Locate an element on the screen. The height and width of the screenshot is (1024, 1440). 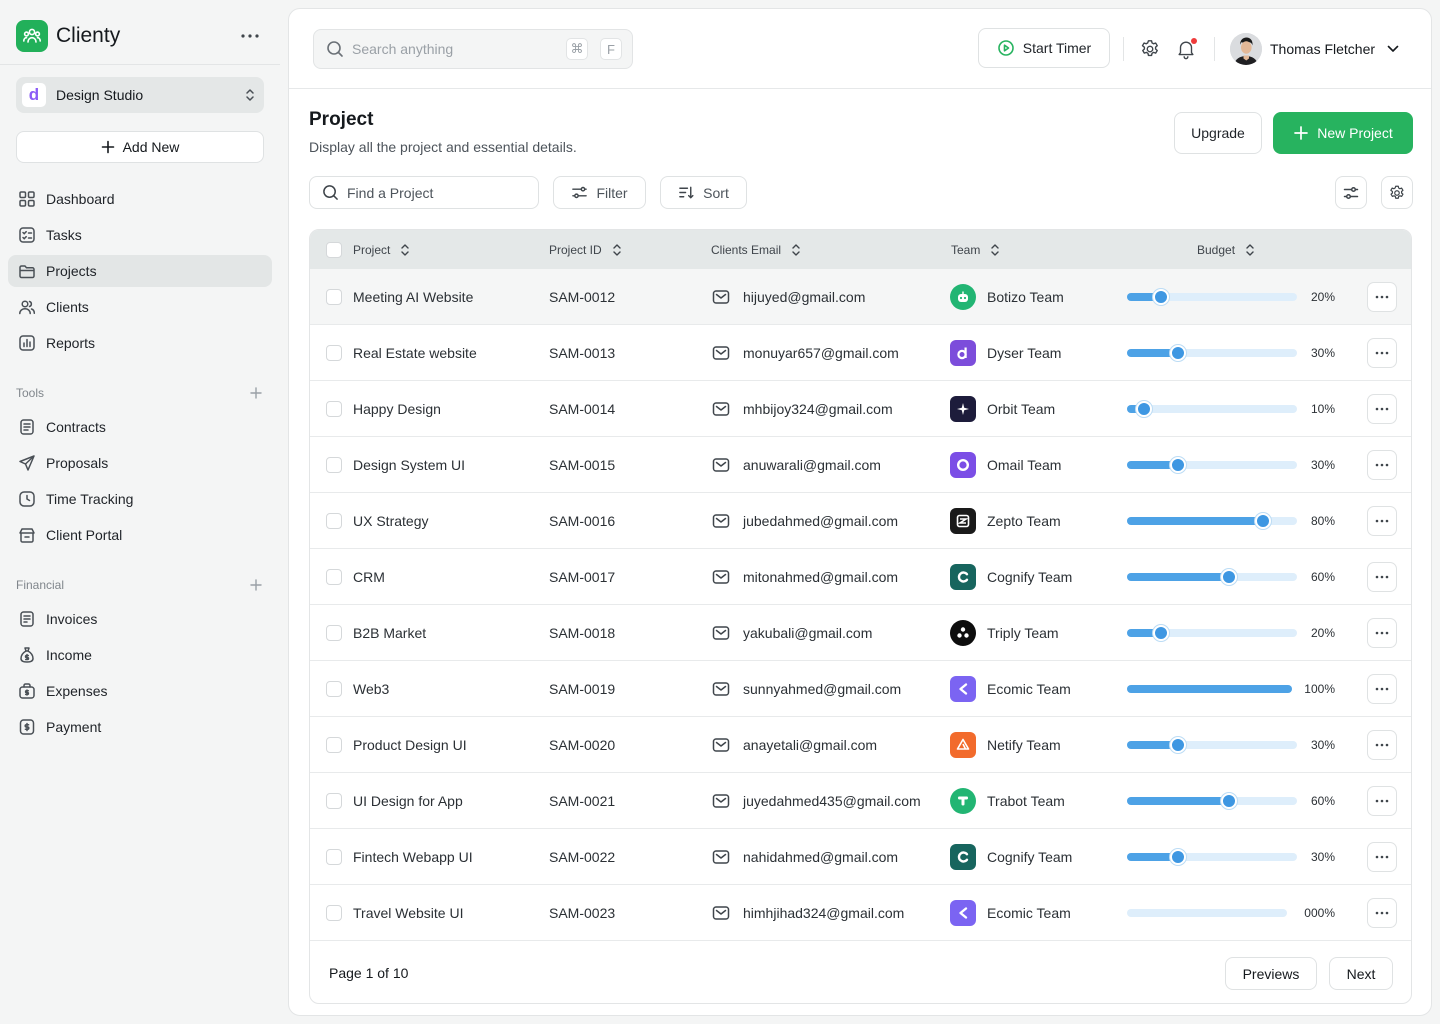
sort-button: Sort is located at coordinates (703, 192).